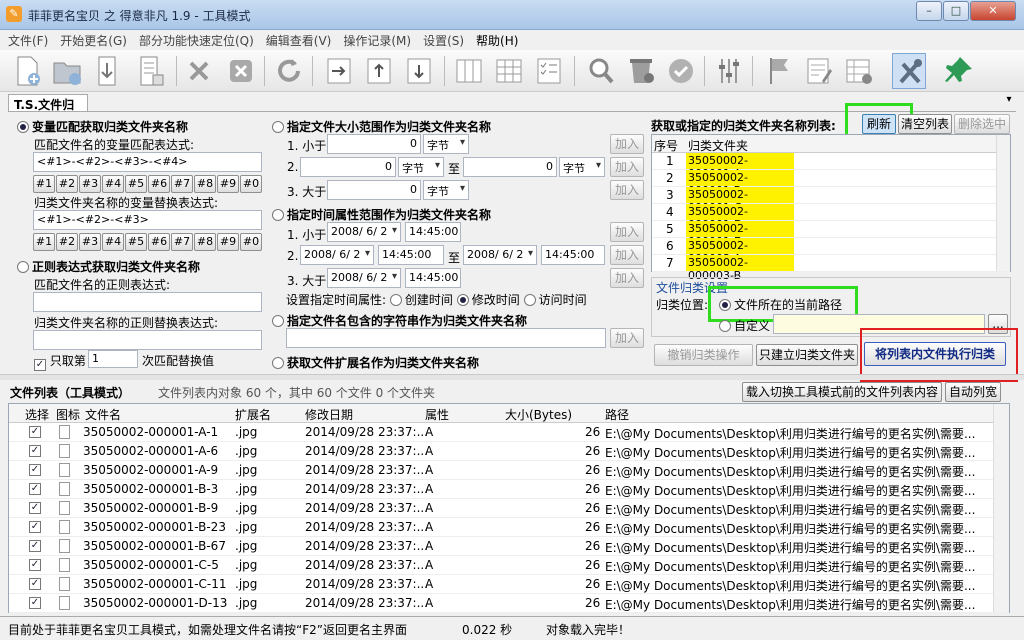  I want to click on folder-row: 6 35050002-000003-A, so click(831, 251).